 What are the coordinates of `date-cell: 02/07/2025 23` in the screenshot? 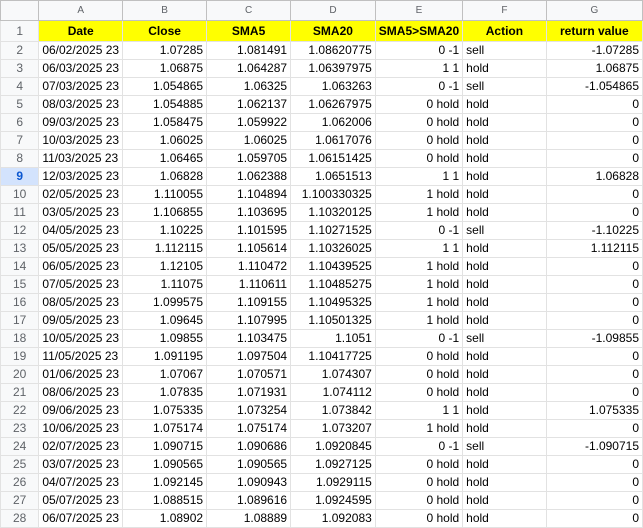 It's located at (81, 446).